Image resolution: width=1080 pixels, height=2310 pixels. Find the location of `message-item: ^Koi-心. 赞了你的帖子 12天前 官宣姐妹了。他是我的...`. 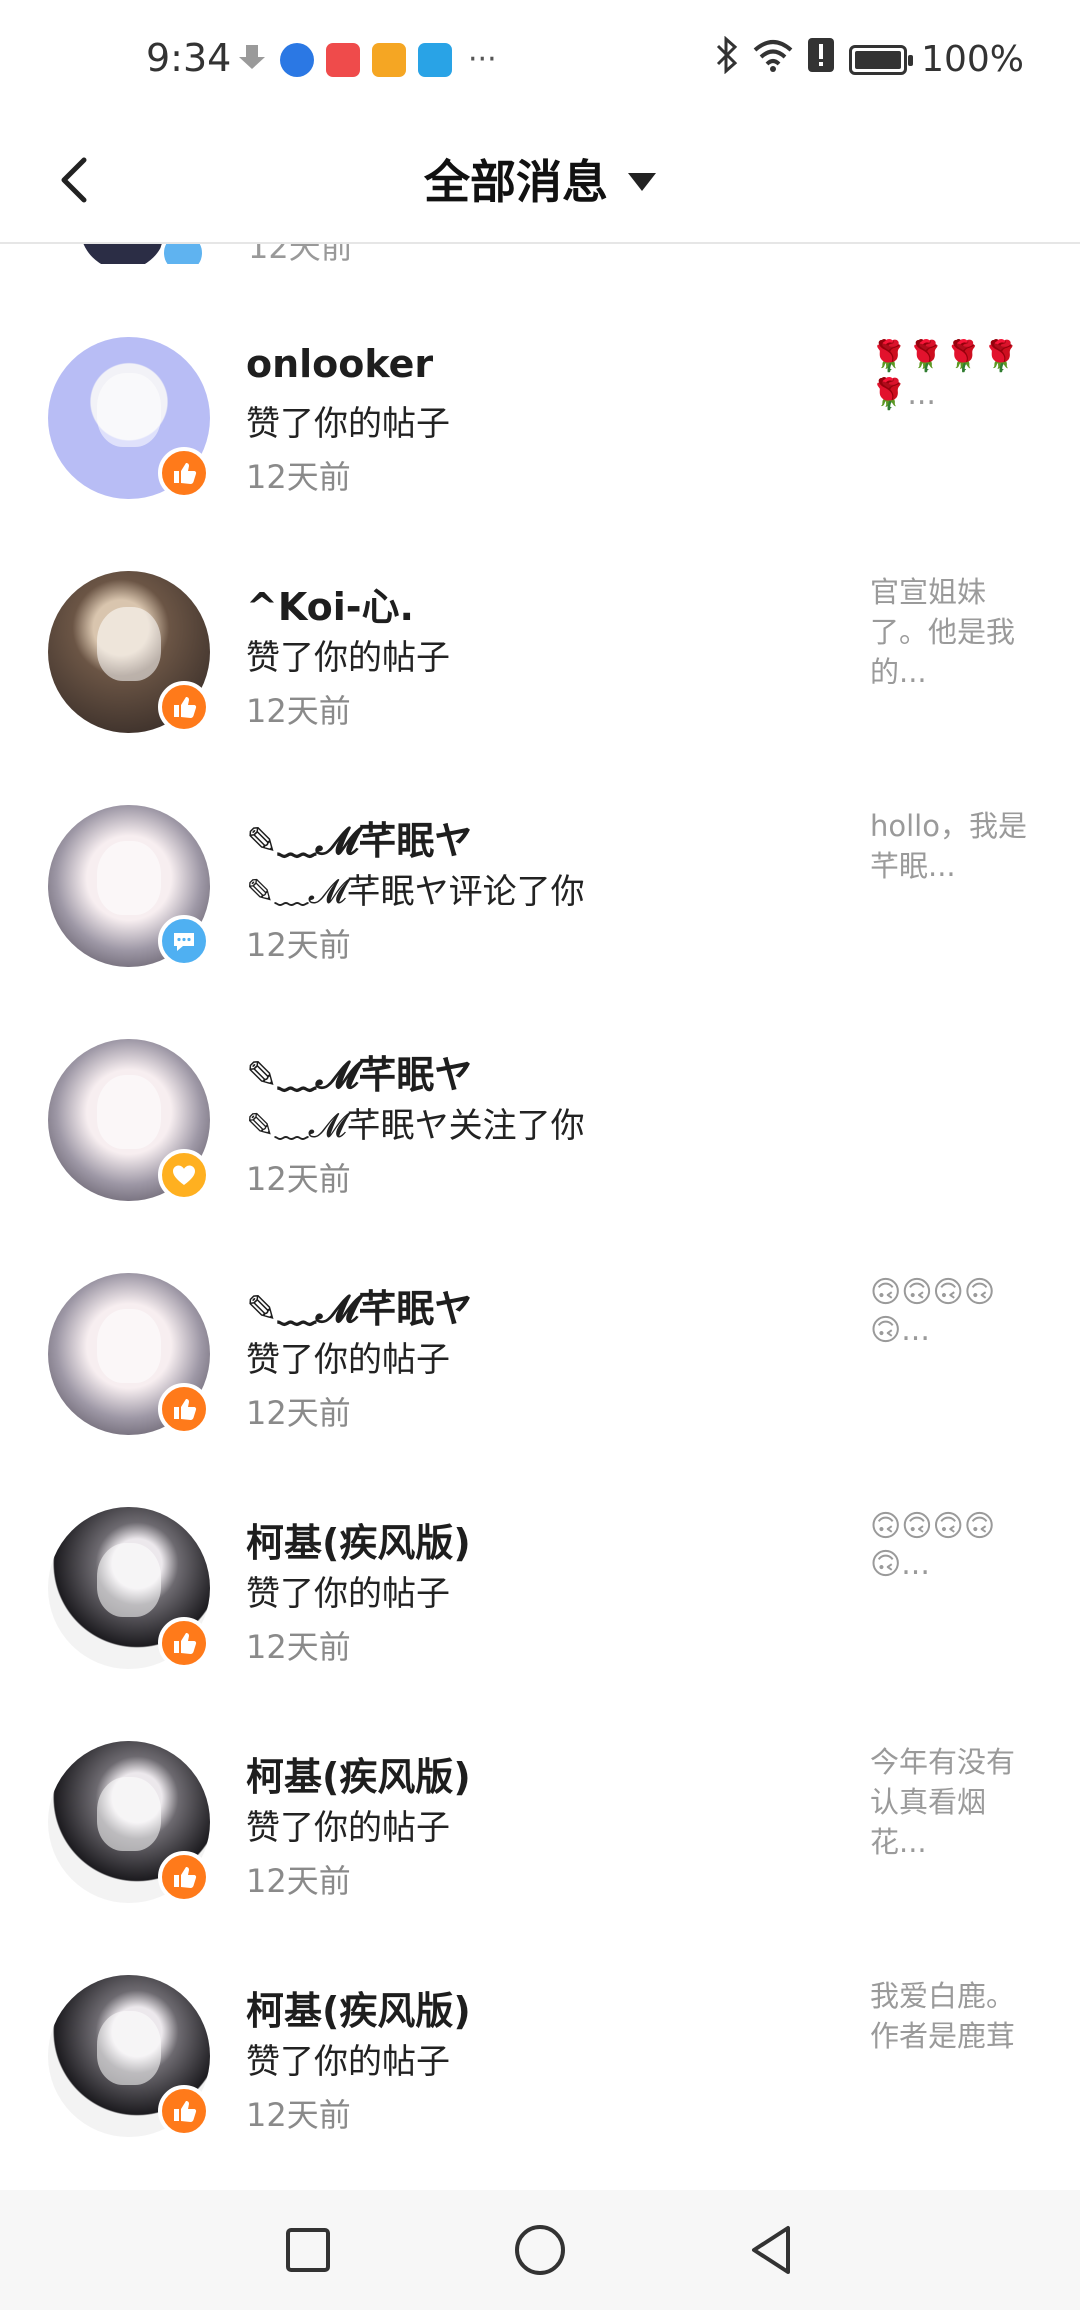

message-item: ^Koi-心. 赞了你的帖子 12天前 官宣姐妹了。他是我的... is located at coordinates (540, 651).